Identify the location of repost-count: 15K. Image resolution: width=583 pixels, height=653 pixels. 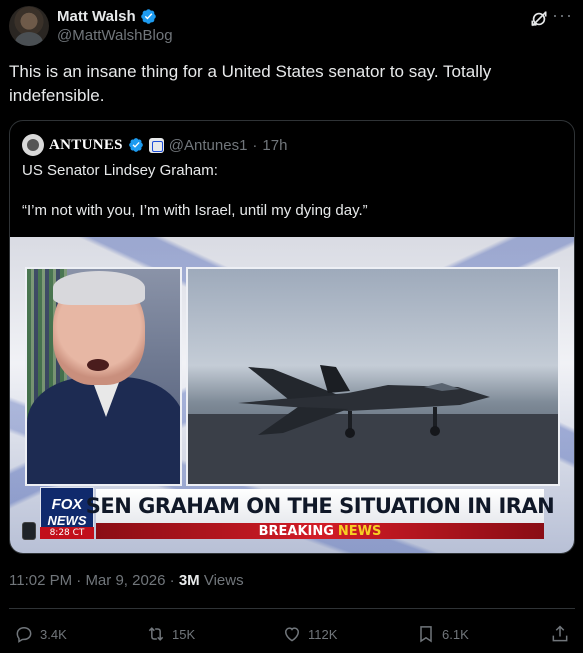
(184, 634).